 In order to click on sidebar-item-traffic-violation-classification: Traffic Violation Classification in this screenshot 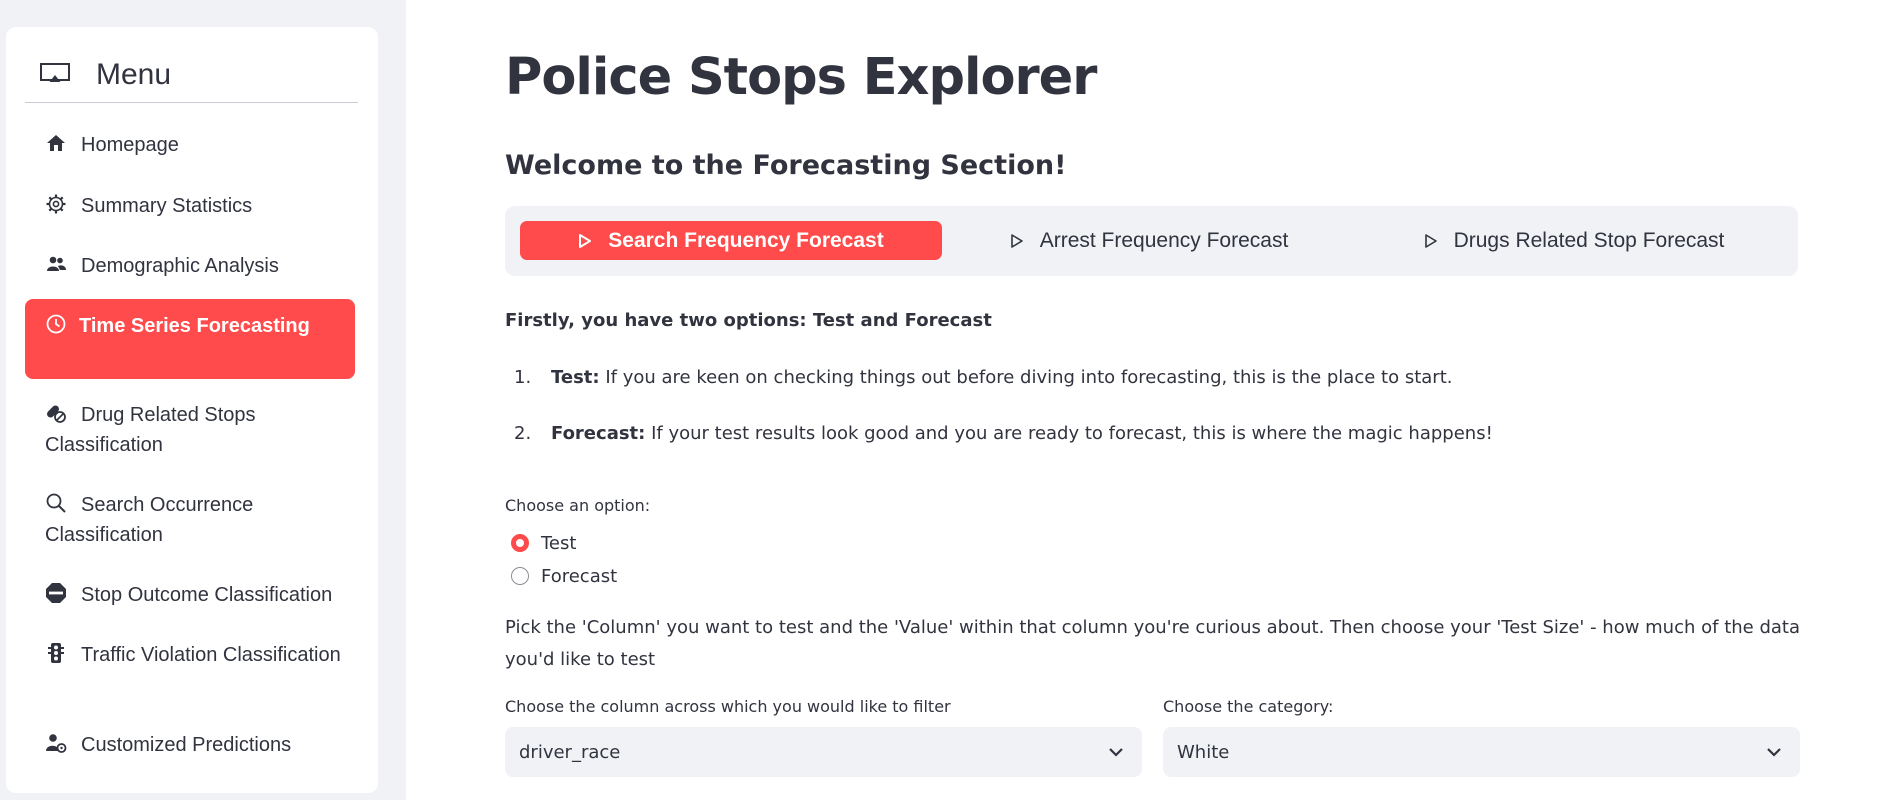, I will do `click(190, 655)`.